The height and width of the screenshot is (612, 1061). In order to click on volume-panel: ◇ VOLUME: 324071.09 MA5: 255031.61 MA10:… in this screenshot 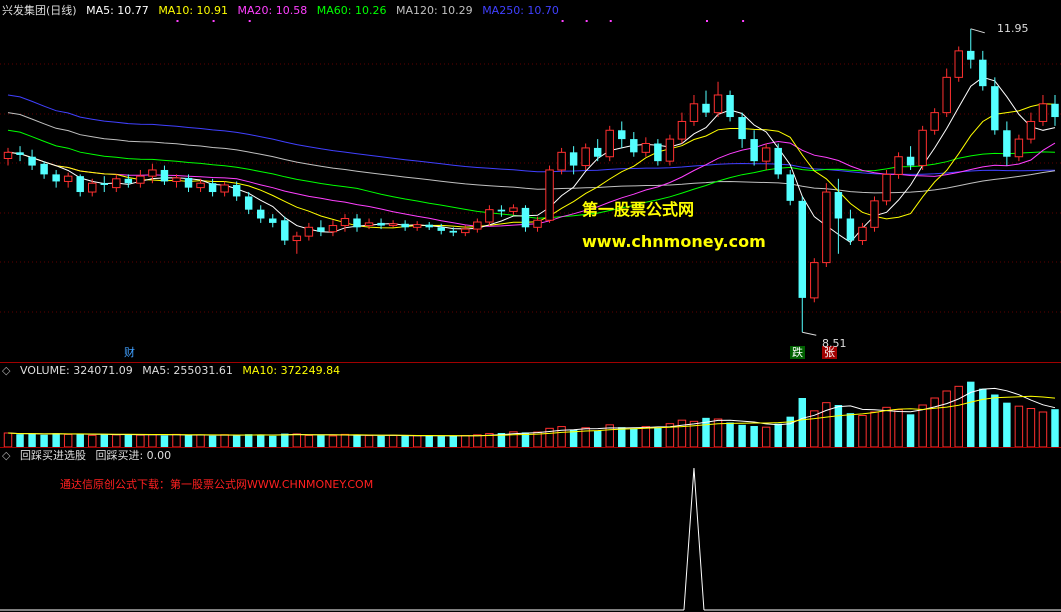, I will do `click(530, 405)`.